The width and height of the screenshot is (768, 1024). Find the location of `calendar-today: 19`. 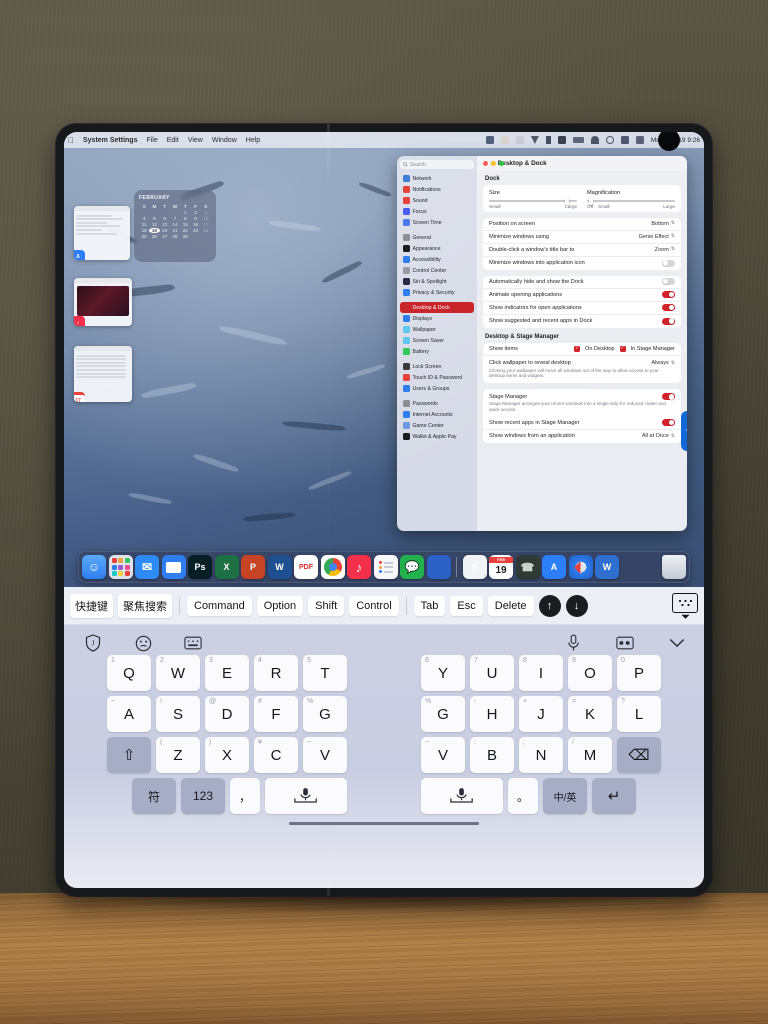

calendar-today: 19 is located at coordinates (154, 230).